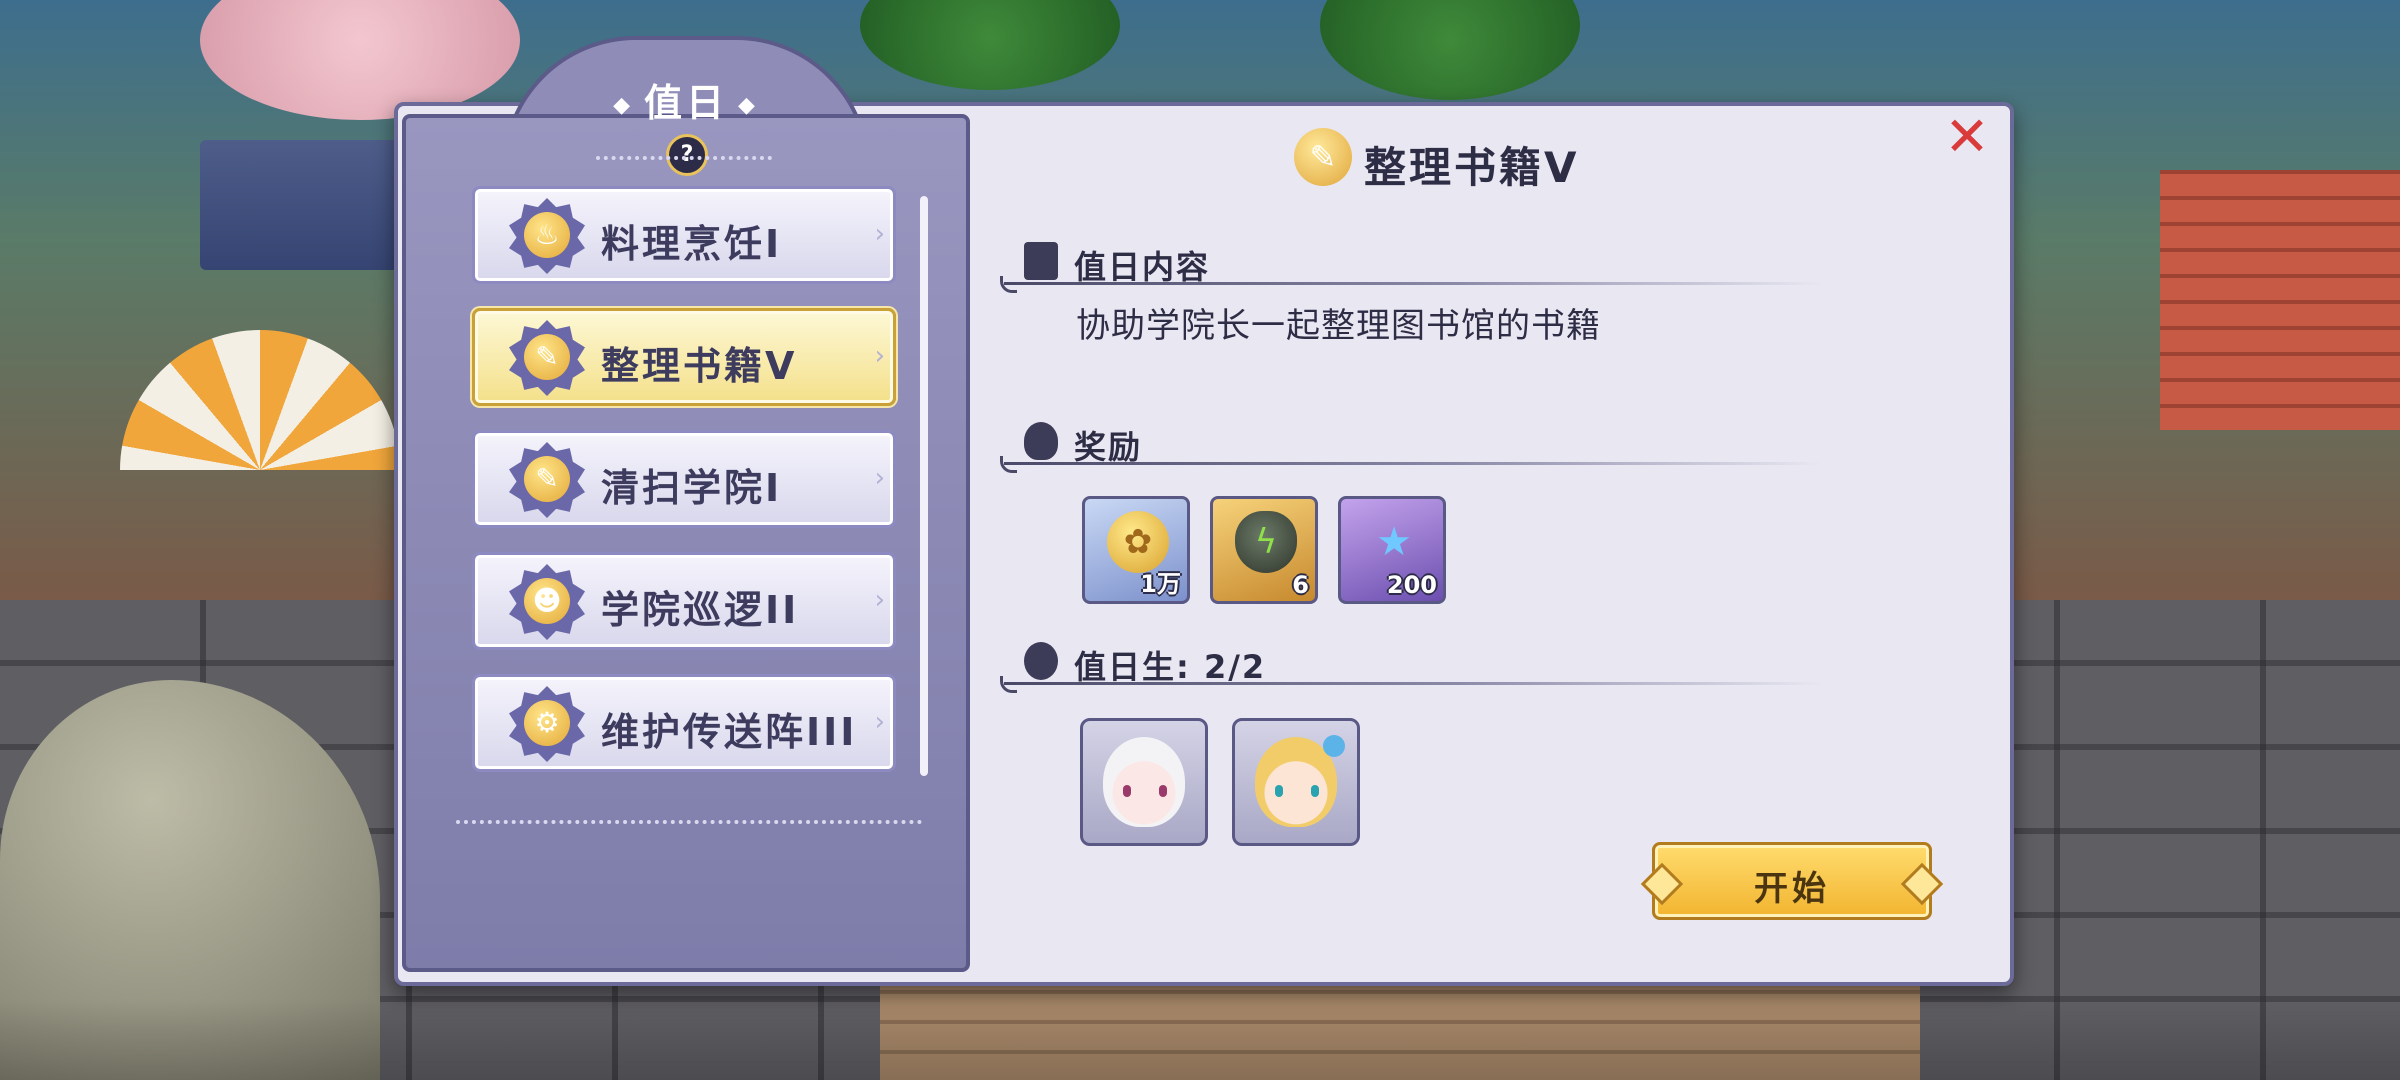 This screenshot has width=2400, height=1080. What do you see at coordinates (1792, 889) in the screenshot?
I see `start-button-label: 开始` at bounding box center [1792, 889].